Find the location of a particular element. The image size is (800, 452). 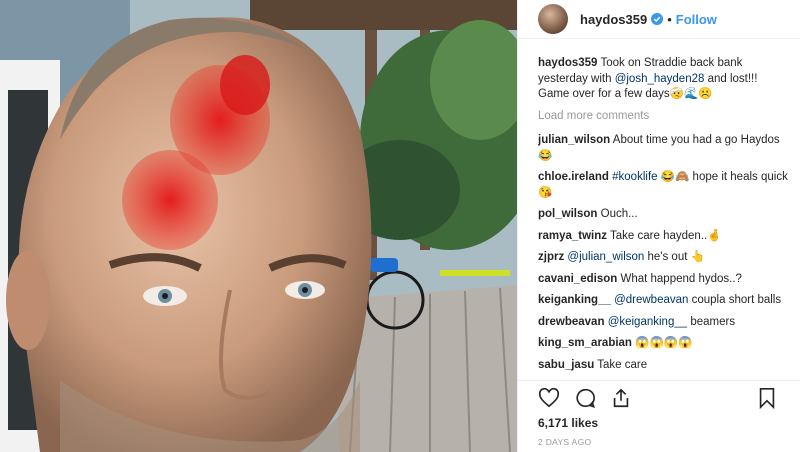

comment-text: 😱😱😱😱 is located at coordinates (664, 343).